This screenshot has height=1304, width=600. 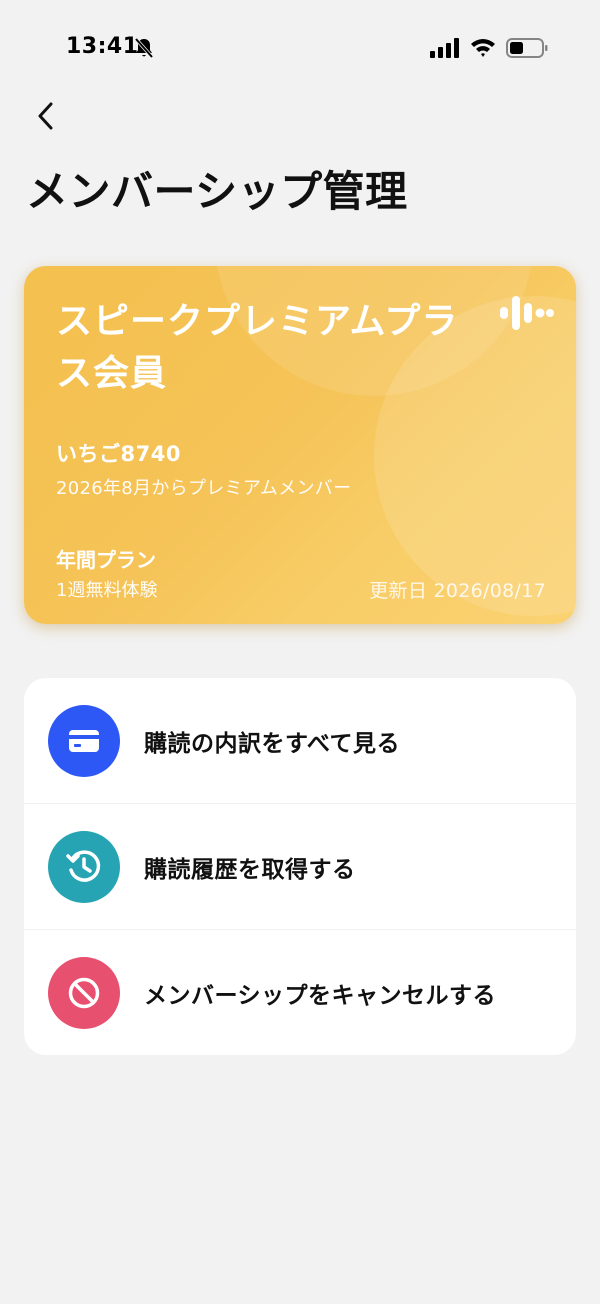 What do you see at coordinates (527, 313) in the screenshot?
I see `speak-logo-icon` at bounding box center [527, 313].